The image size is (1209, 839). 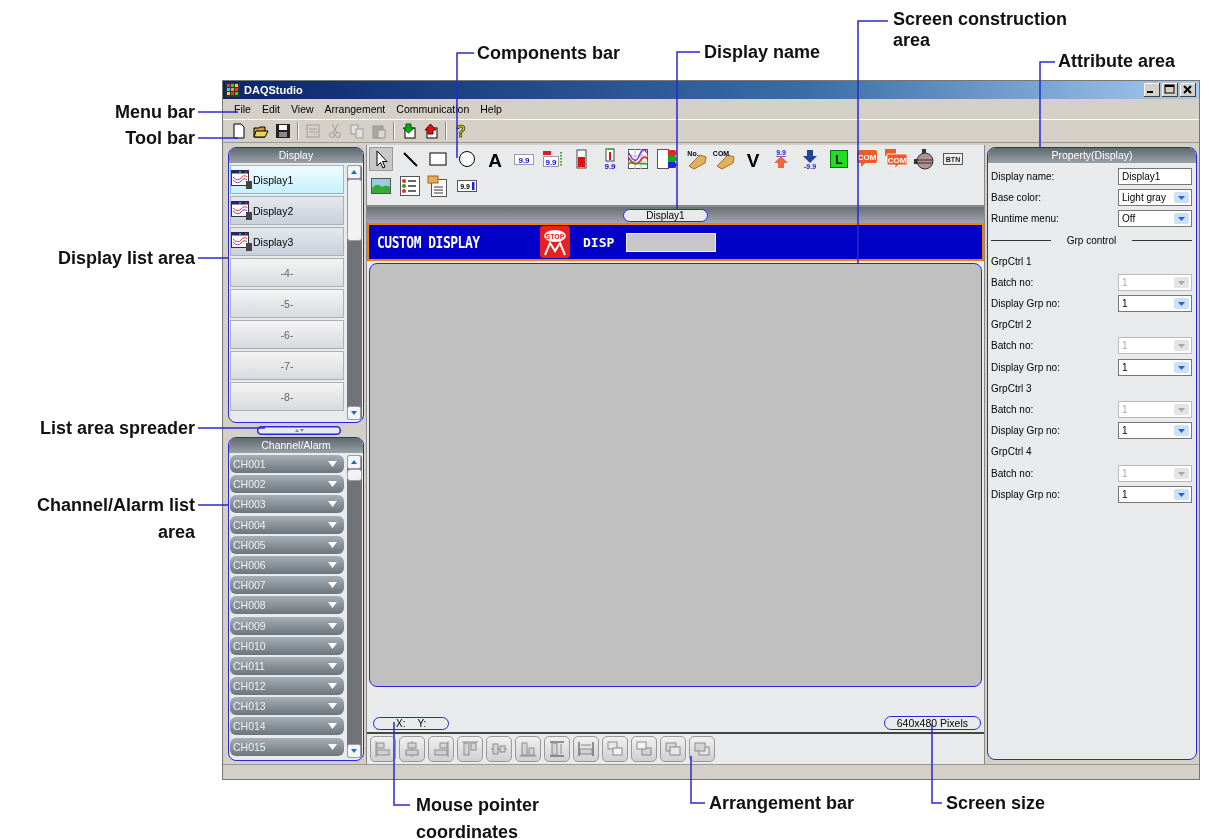 I want to click on panel-header: Channel/Alarm, so click(x=296, y=445).